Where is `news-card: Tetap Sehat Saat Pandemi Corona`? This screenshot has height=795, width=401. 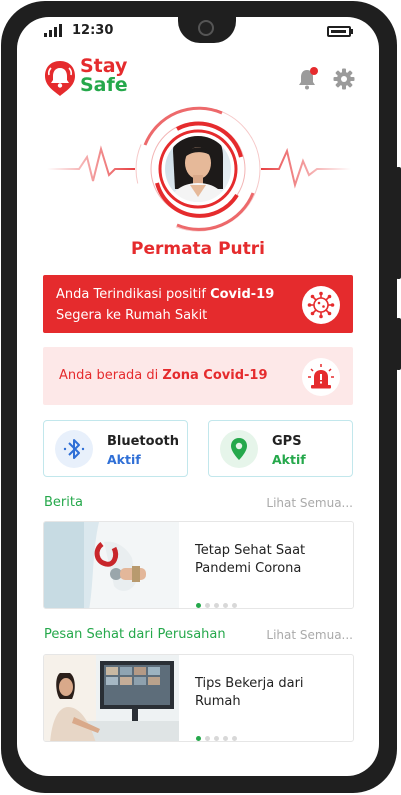 news-card: Tetap Sehat Saat Pandemi Corona is located at coordinates (198, 565).